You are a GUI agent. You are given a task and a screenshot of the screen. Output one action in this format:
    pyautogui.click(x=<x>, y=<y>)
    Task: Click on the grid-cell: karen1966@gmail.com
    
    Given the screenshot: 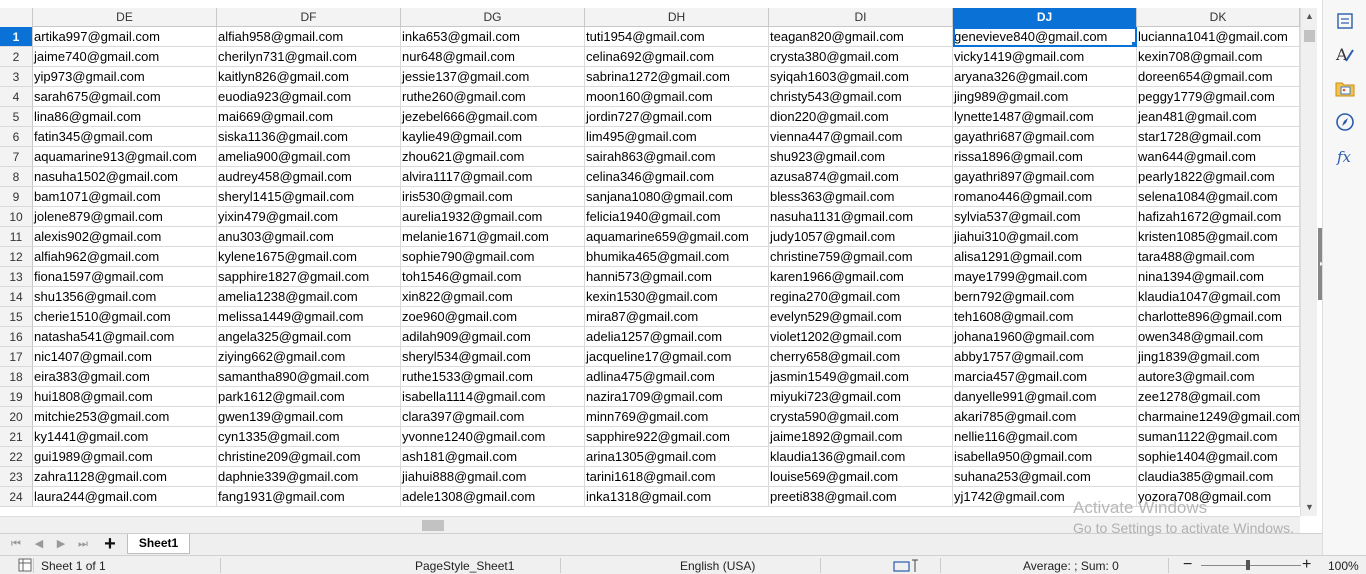 What is the action you would take?
    pyautogui.click(x=861, y=277)
    